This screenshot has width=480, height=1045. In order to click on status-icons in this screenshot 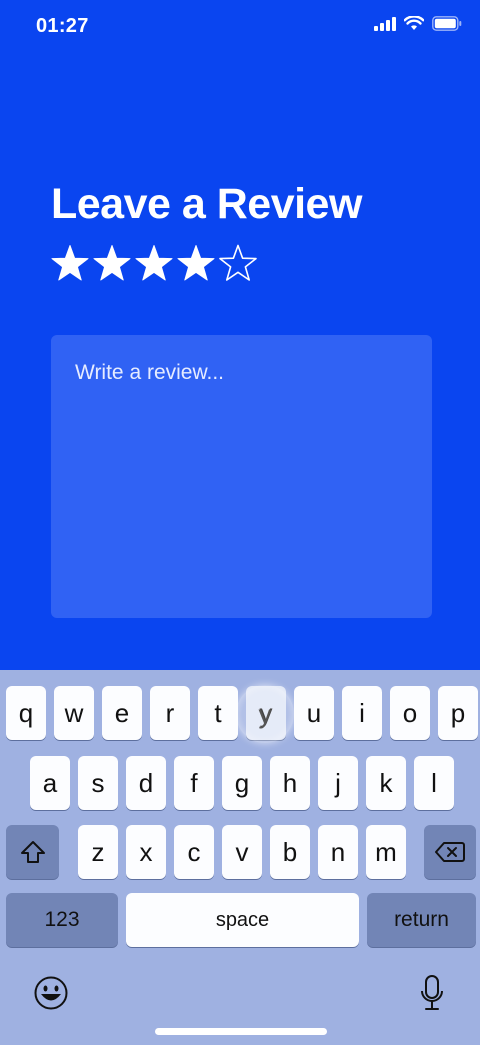, I will do `click(418, 23)`.